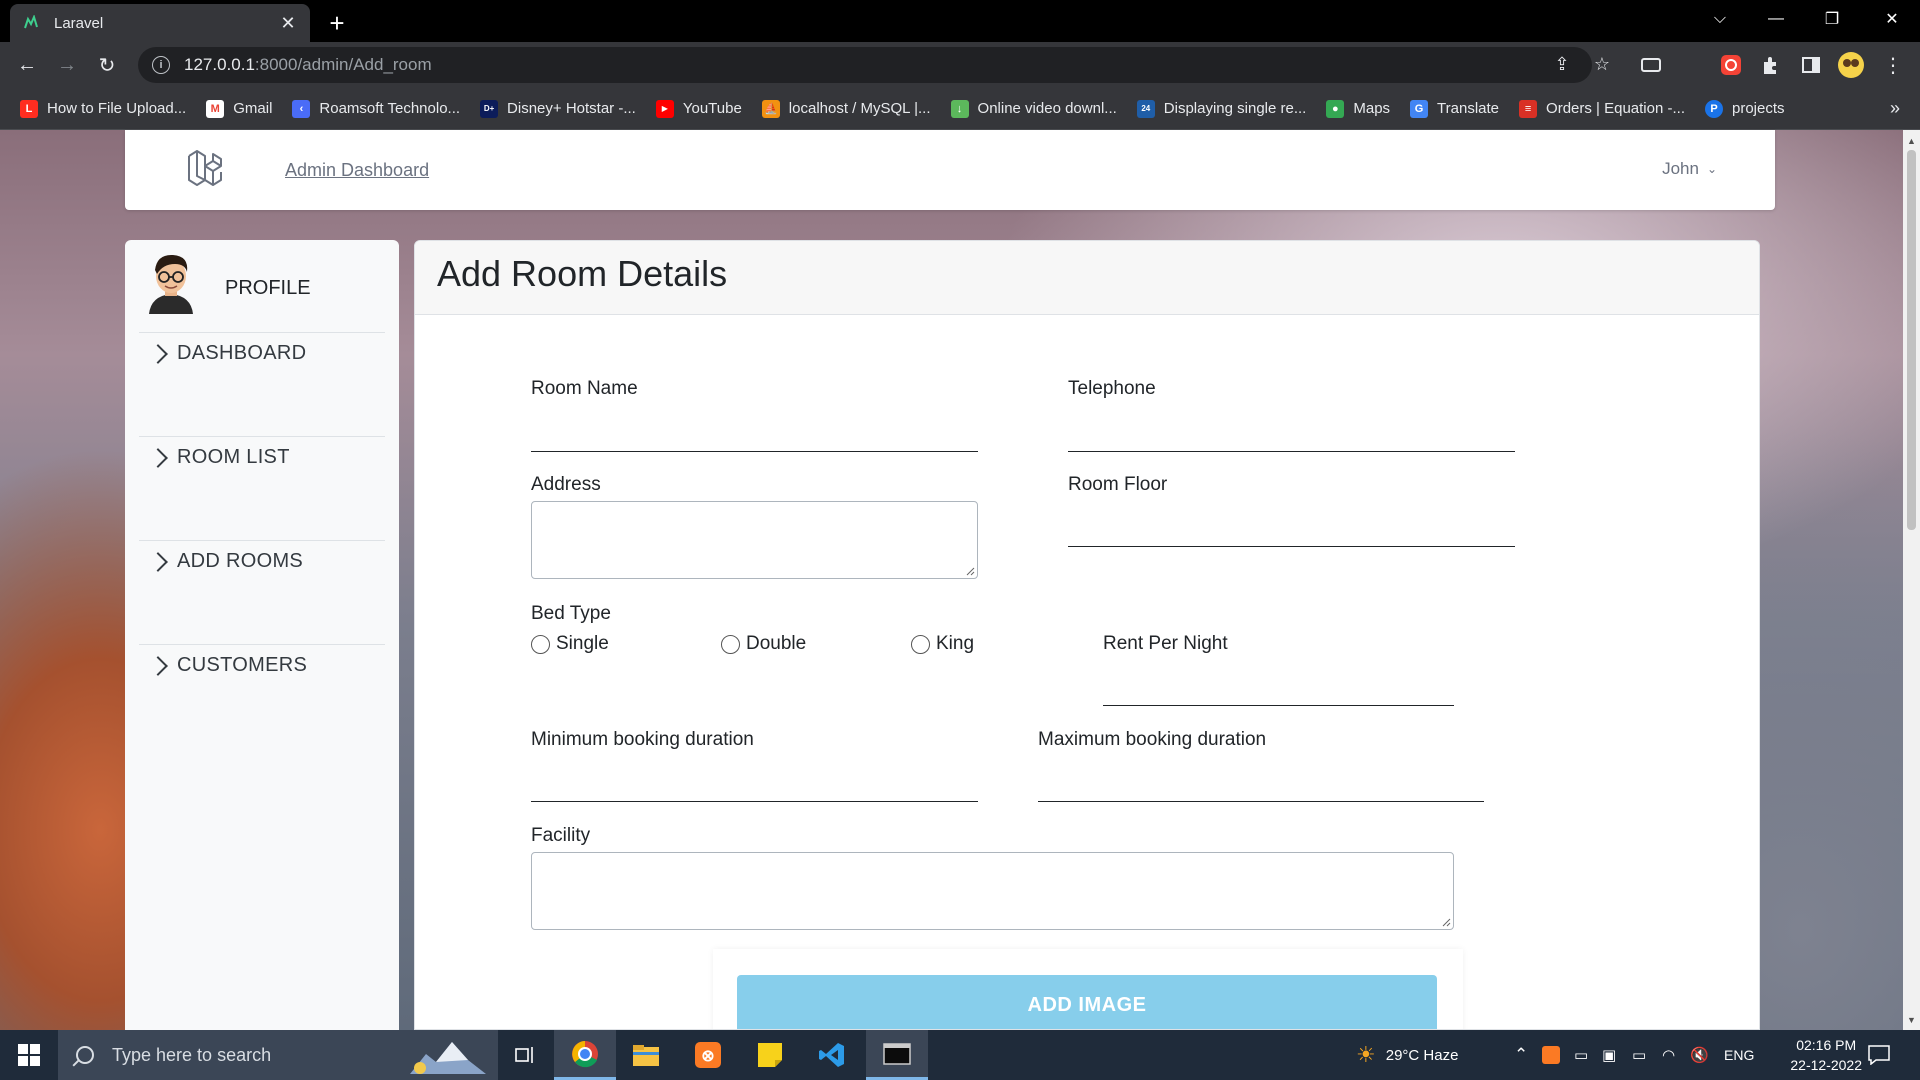 The image size is (1920, 1080). What do you see at coordinates (897, 1055) in the screenshot?
I see `terminal-icon` at bounding box center [897, 1055].